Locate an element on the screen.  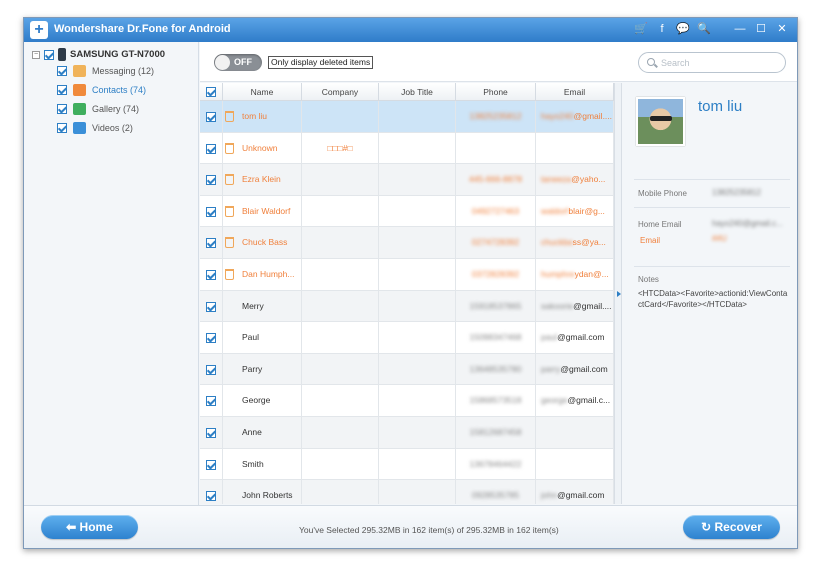
email-cell: parry@gmail.com is located at coordinates (575, 369).